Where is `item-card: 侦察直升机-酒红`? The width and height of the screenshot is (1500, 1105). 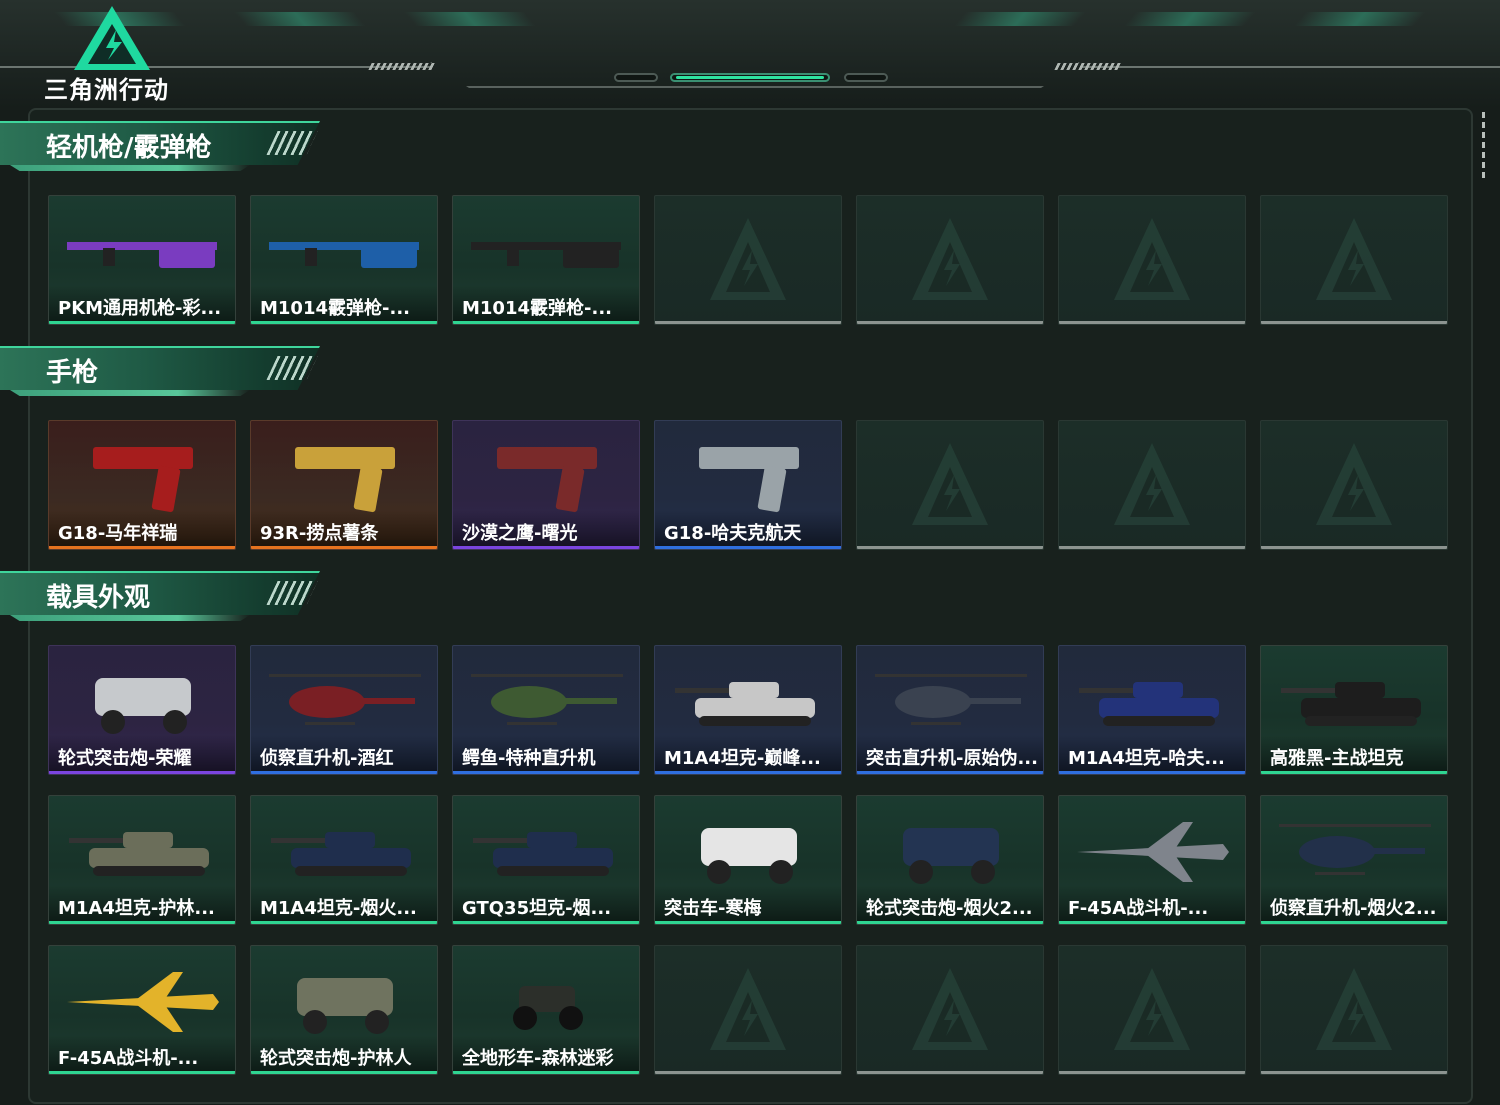
item-card: 侦察直升机-酒红 is located at coordinates (344, 710).